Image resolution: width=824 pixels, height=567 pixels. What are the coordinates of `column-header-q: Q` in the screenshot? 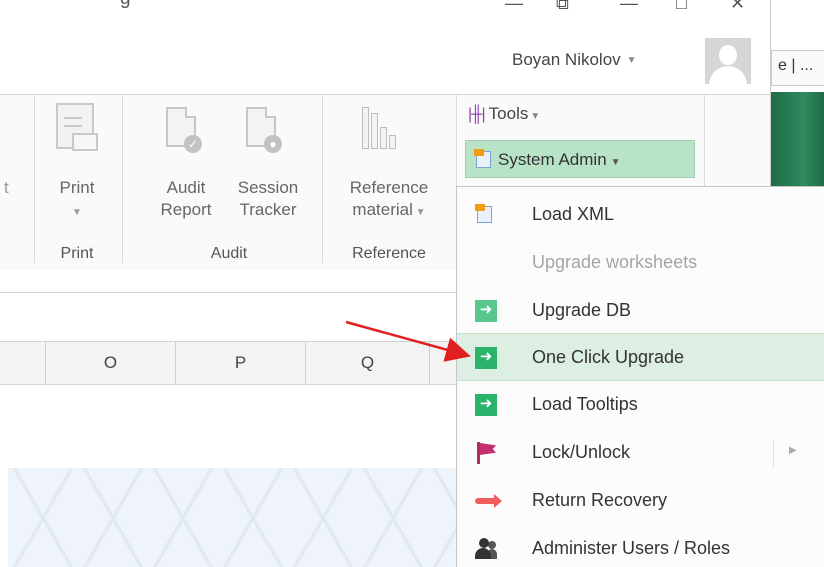 It's located at (368, 363).